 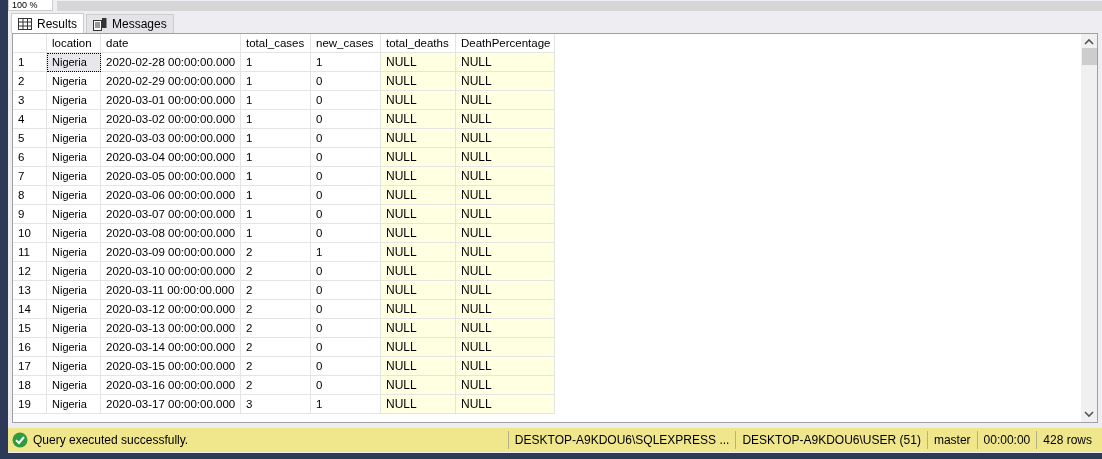 I want to click on row-count: 428 rows, so click(x=1067, y=440).